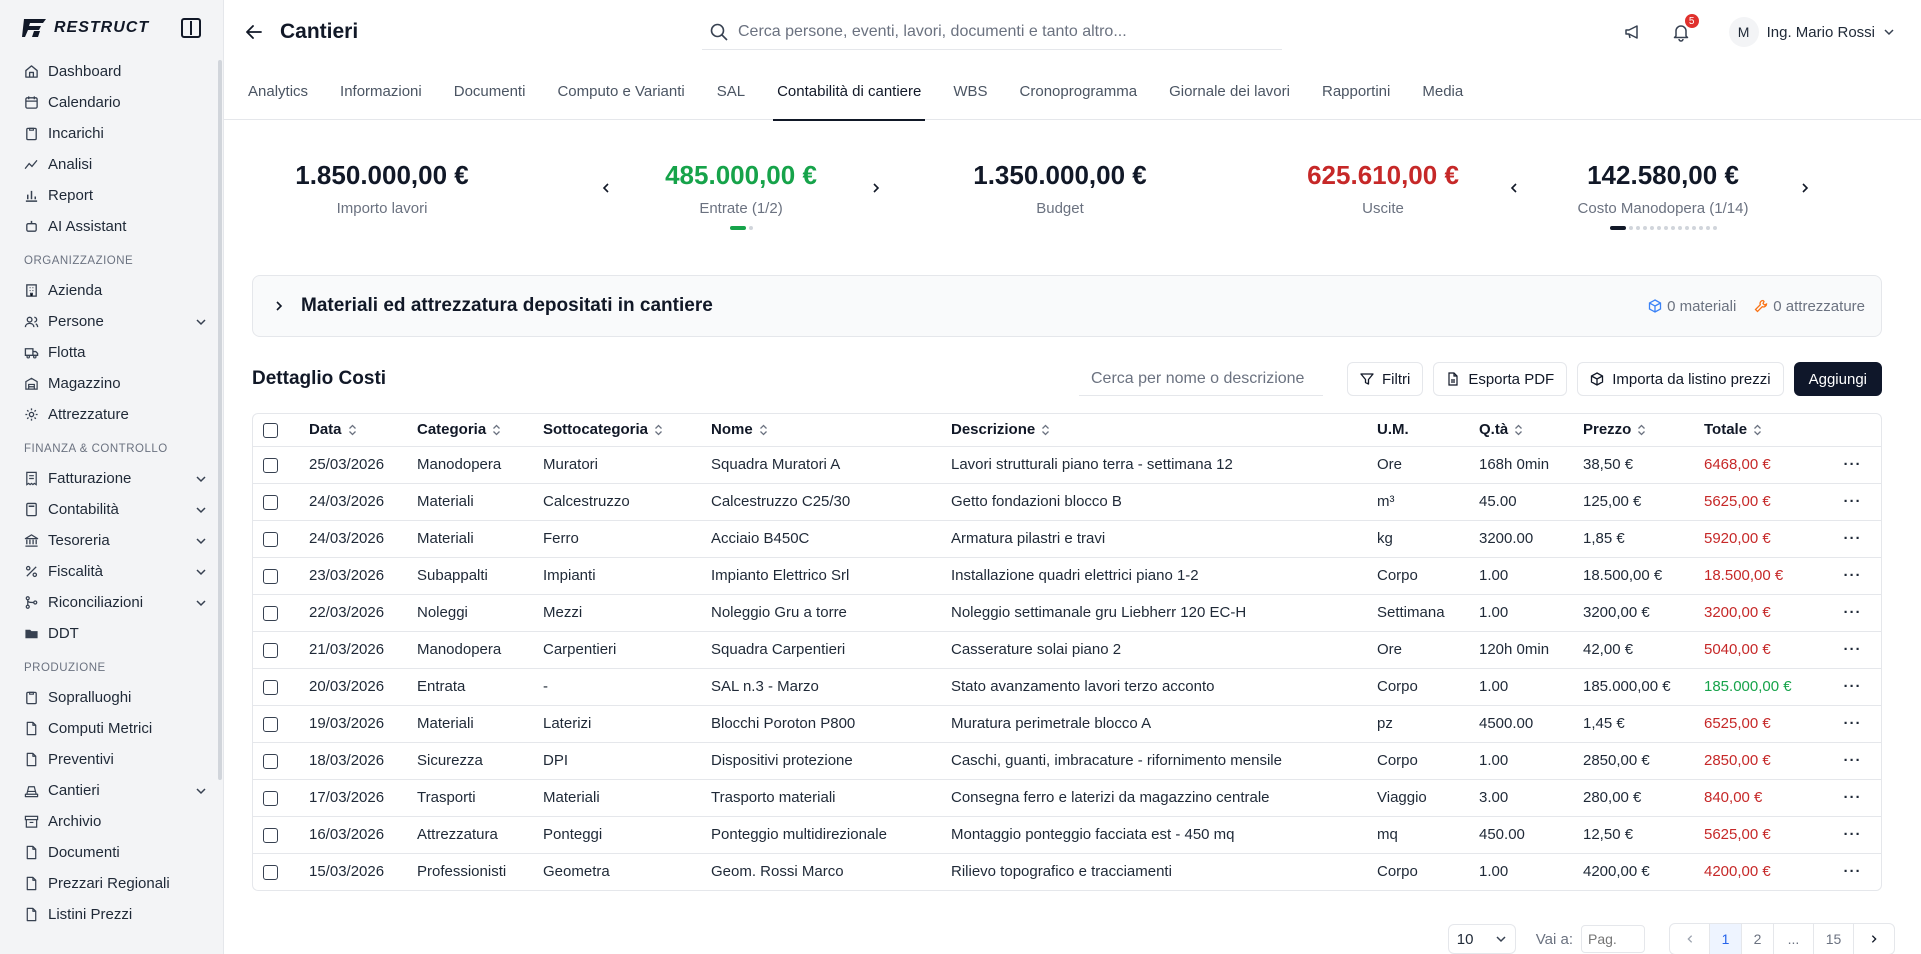 The width and height of the screenshot is (1921, 954). What do you see at coordinates (116, 914) in the screenshot?
I see `sidebar-item-listini-prezzi: Listini Prezzi` at bounding box center [116, 914].